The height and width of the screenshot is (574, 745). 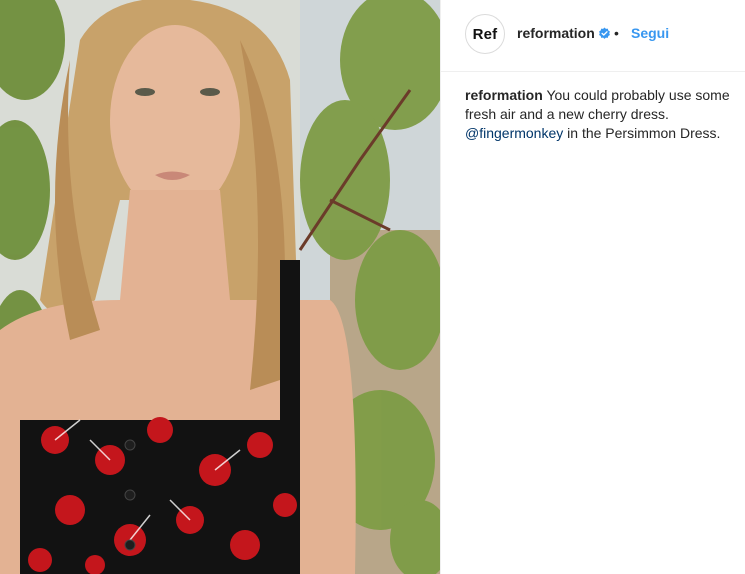 What do you see at coordinates (504, 95) in the screenshot?
I see `caption-username: reformation` at bounding box center [504, 95].